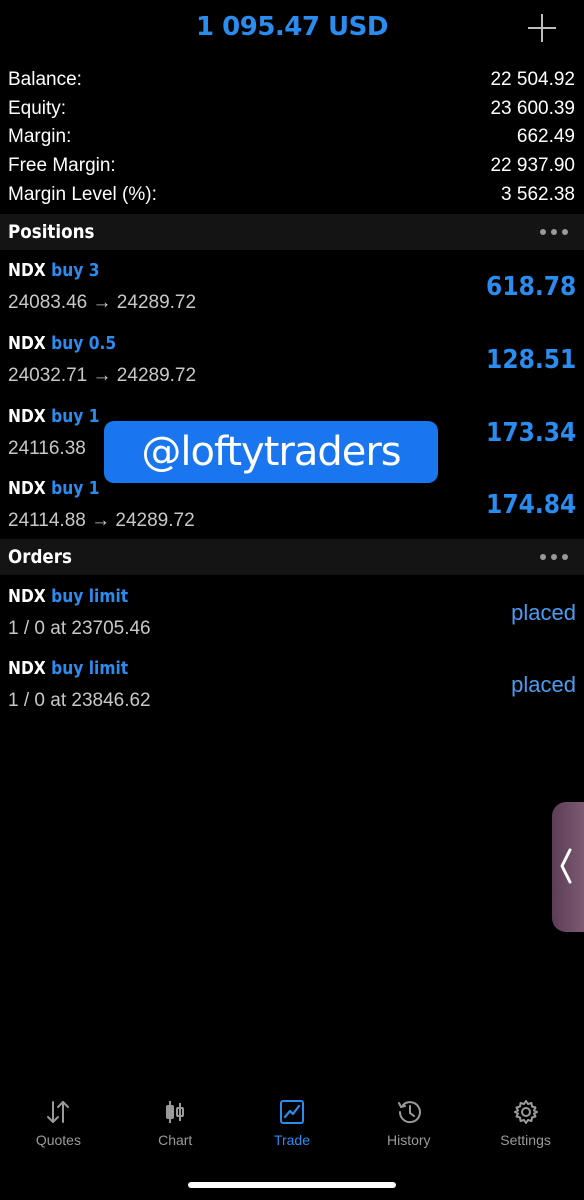  What do you see at coordinates (79, 700) in the screenshot?
I see `order-details: 1 / 0 at 23846.62` at bounding box center [79, 700].